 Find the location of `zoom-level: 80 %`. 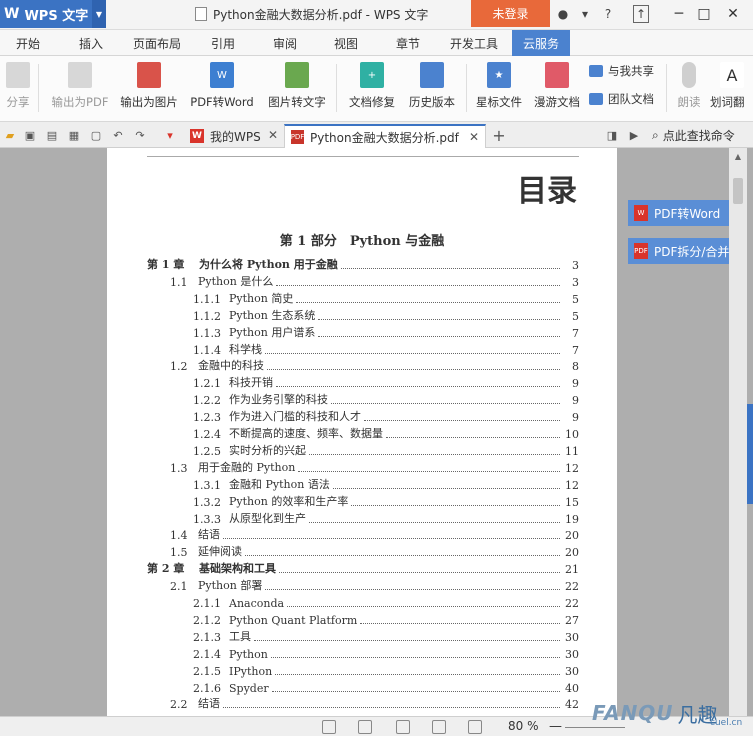

zoom-level: 80 % is located at coordinates (523, 726).